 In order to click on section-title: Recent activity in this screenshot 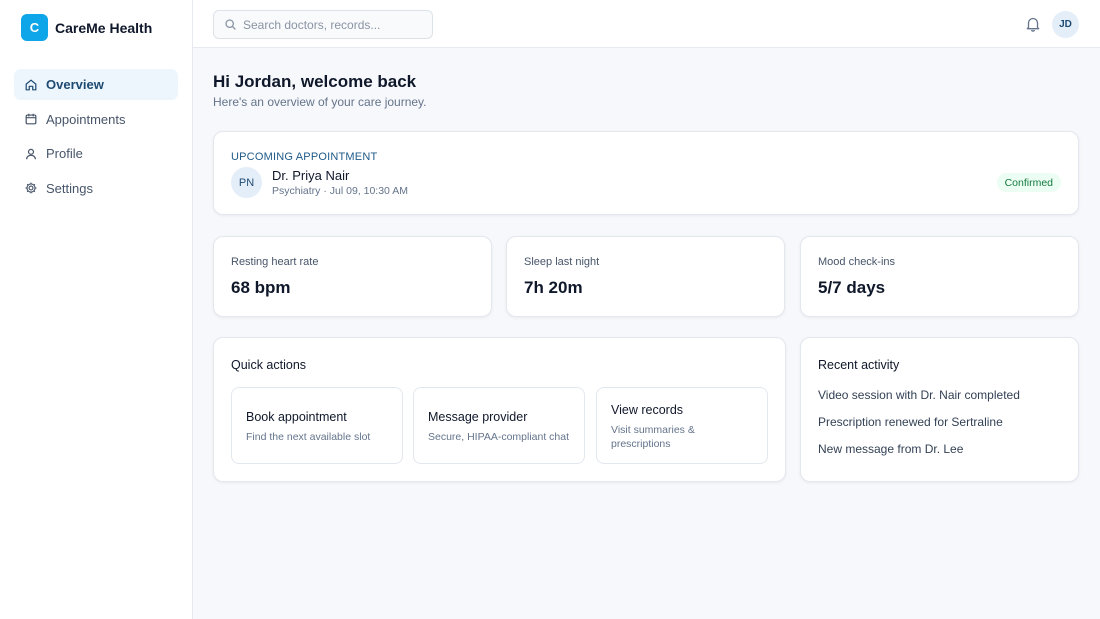, I will do `click(859, 365)`.